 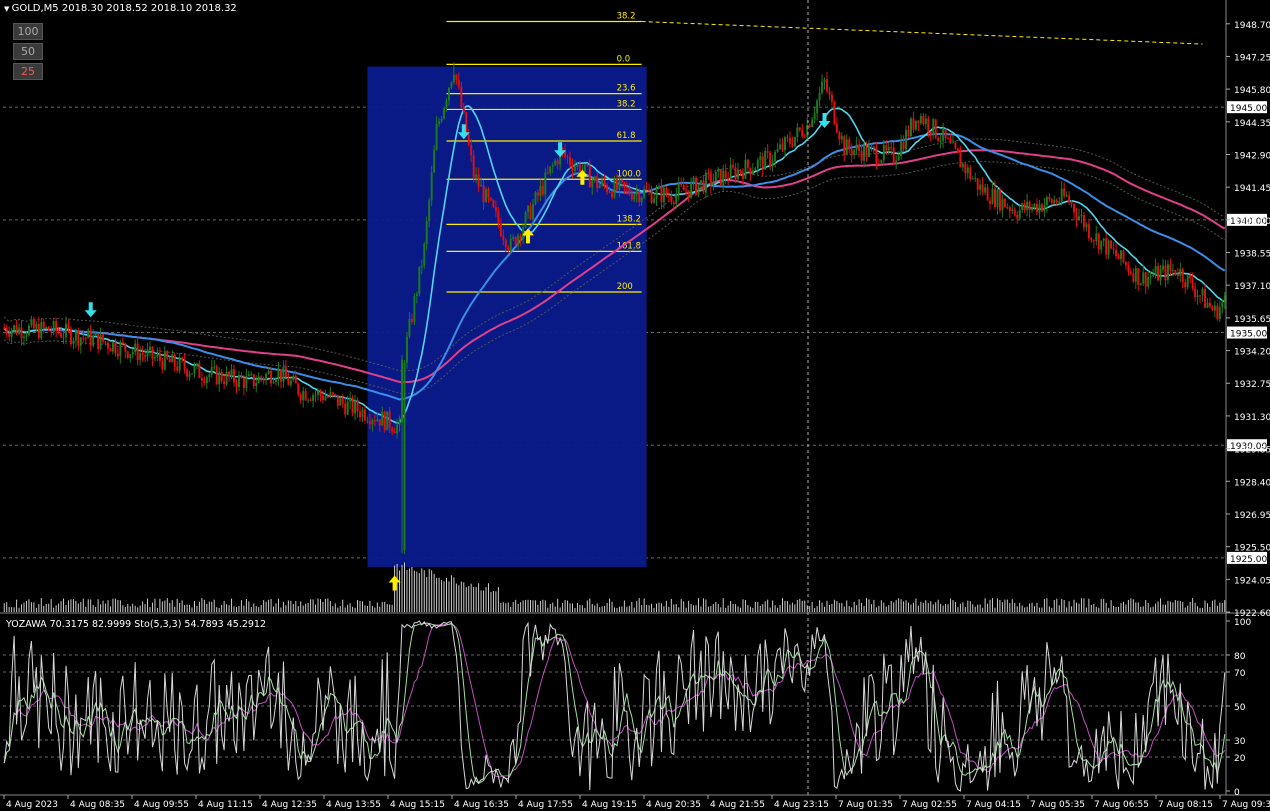 I want to click on dropdown-triangle-icon: ▼, so click(x=8, y=9).